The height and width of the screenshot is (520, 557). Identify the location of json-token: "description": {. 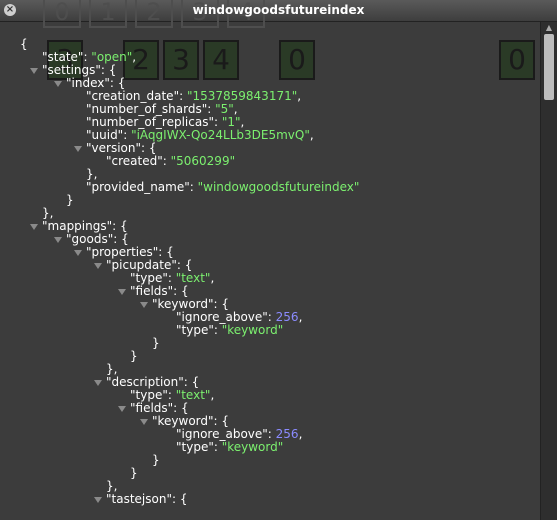
(153, 382).